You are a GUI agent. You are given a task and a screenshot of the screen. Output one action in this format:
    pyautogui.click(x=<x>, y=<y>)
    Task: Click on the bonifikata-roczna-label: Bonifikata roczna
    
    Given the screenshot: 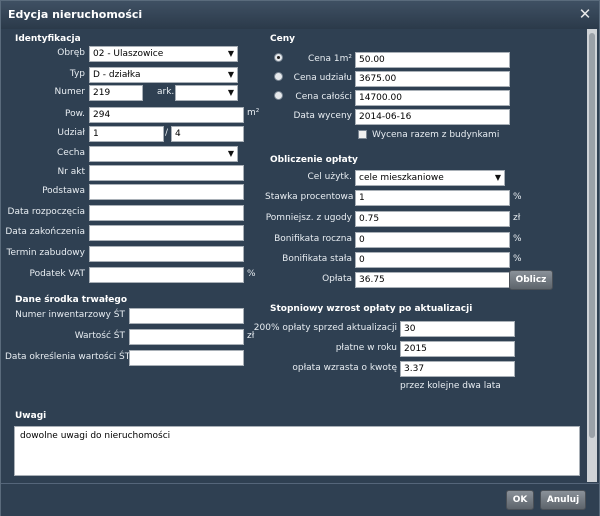 What is the action you would take?
    pyautogui.click(x=313, y=239)
    